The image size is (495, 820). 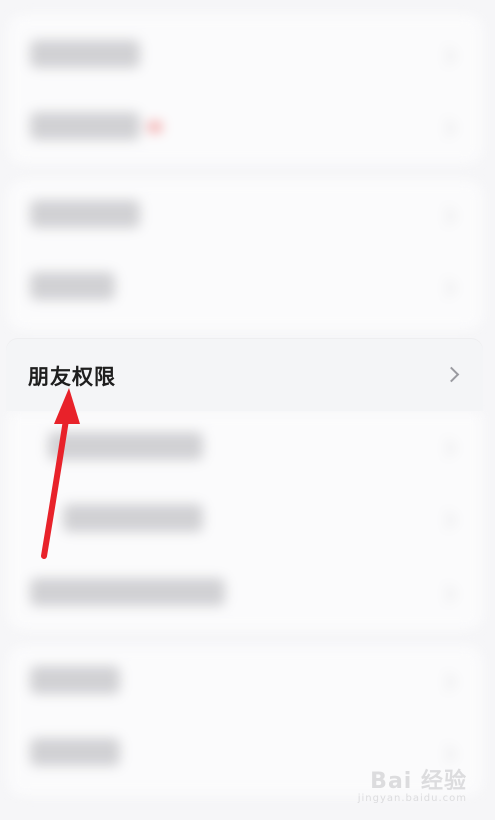 I want to click on baidu-jingyan-watermark: Bai 经验 jingyan.baidu.com, so click(x=412, y=783).